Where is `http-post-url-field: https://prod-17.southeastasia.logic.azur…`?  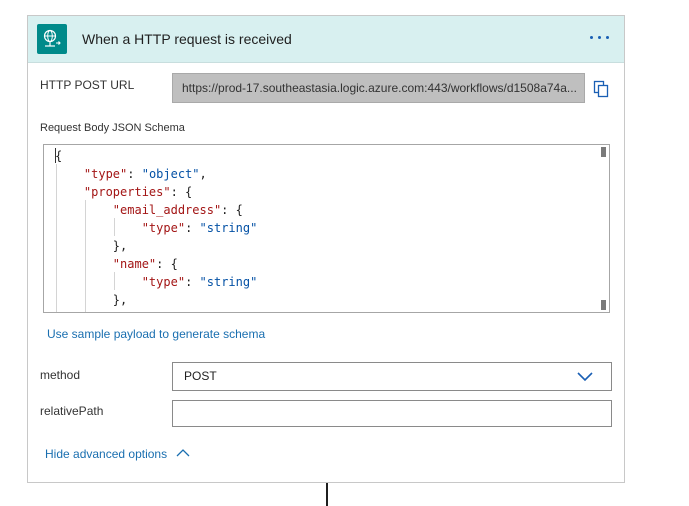
http-post-url-field: https://prod-17.southeastasia.logic.azur… is located at coordinates (378, 88).